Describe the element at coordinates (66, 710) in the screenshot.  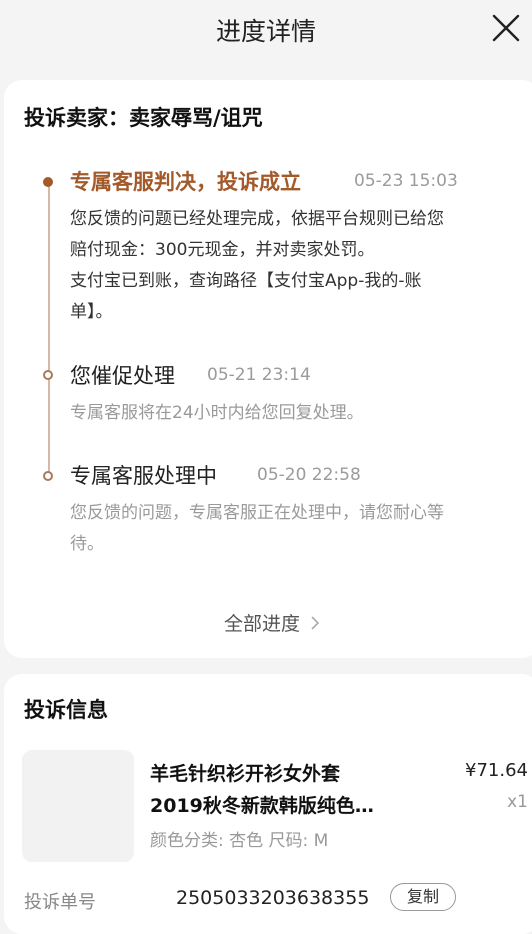
I see `complaint-info-title: 投诉信息` at that location.